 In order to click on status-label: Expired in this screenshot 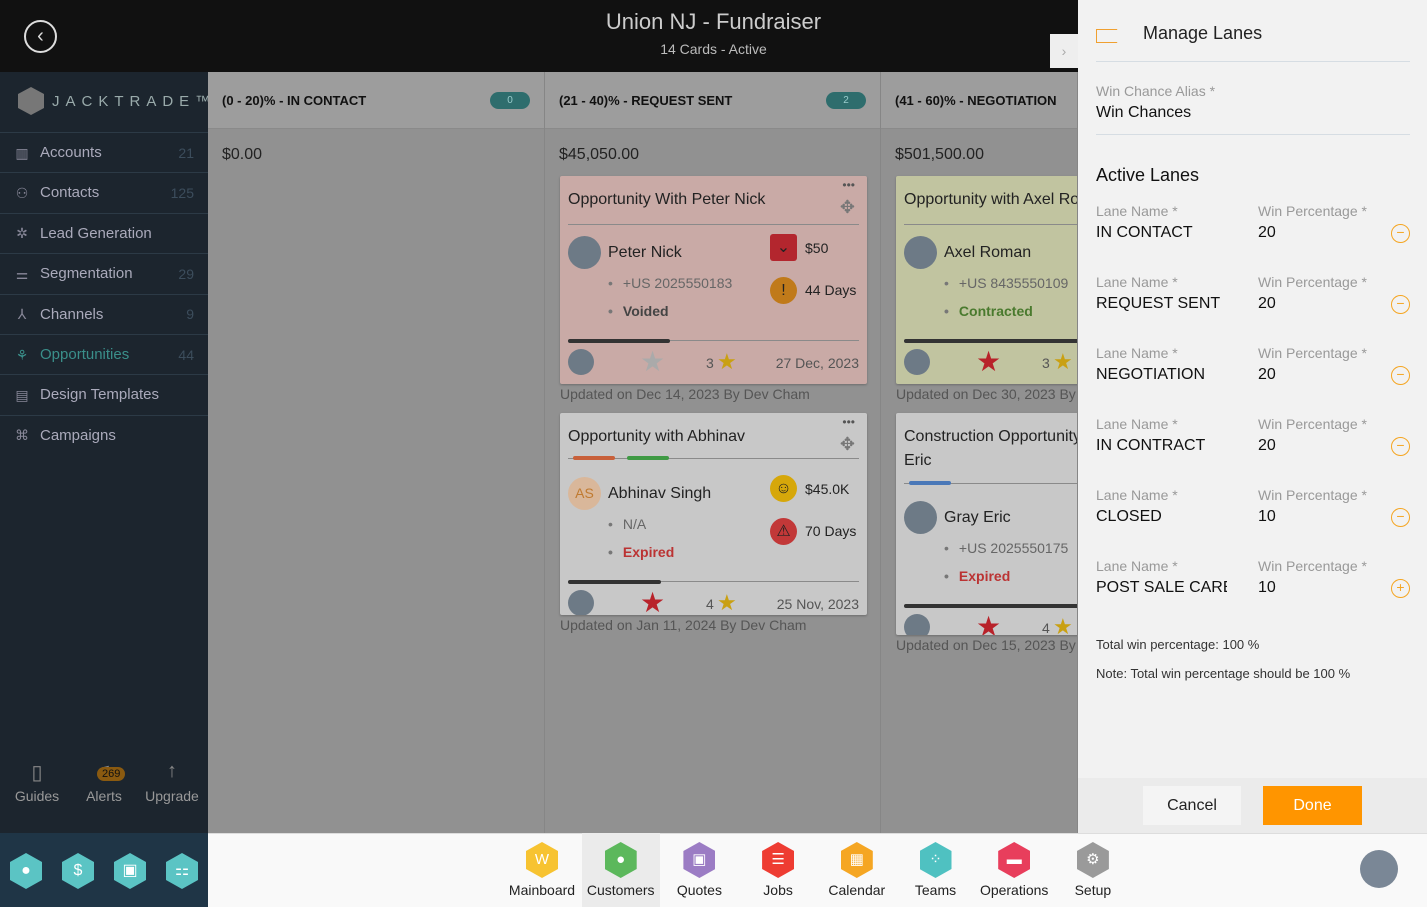, I will do `click(641, 552)`.